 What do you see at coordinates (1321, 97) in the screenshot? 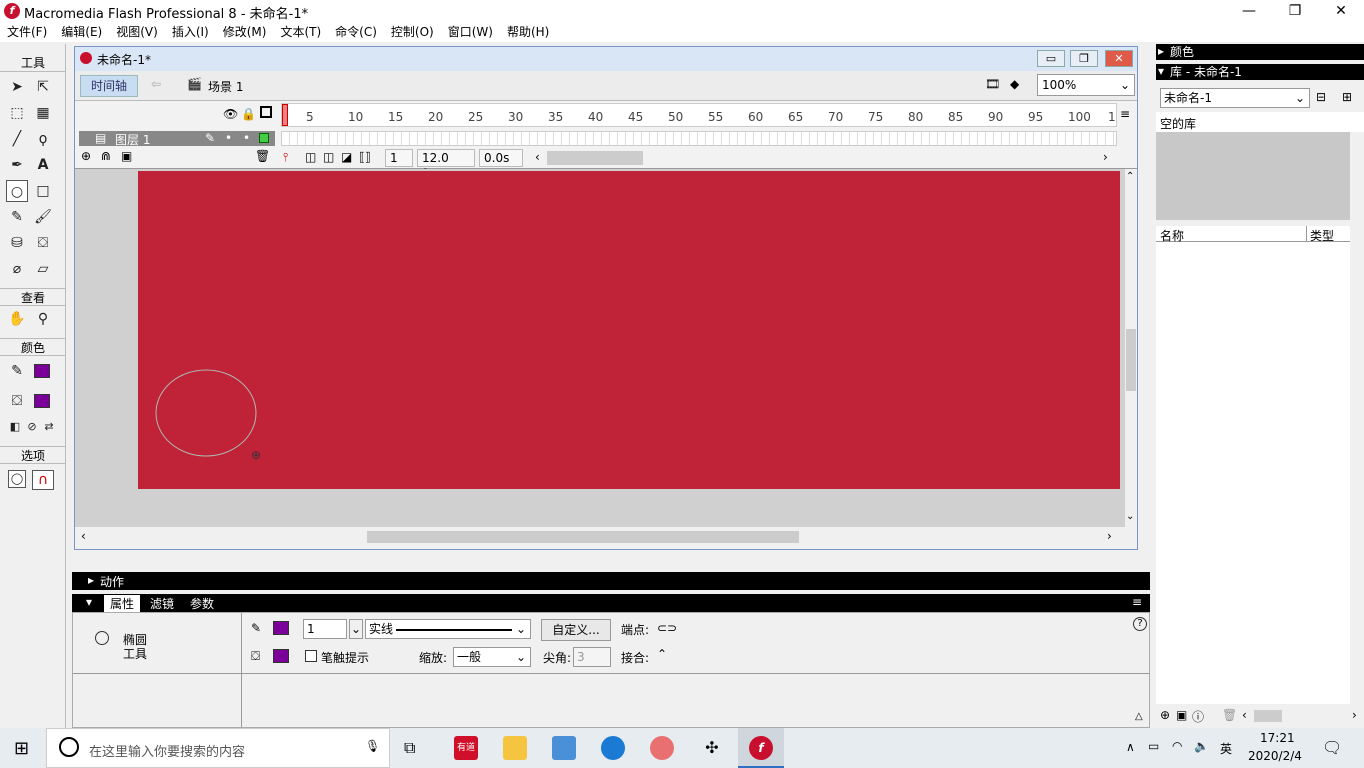
I see `pin-library-icon: ⊟` at bounding box center [1321, 97].